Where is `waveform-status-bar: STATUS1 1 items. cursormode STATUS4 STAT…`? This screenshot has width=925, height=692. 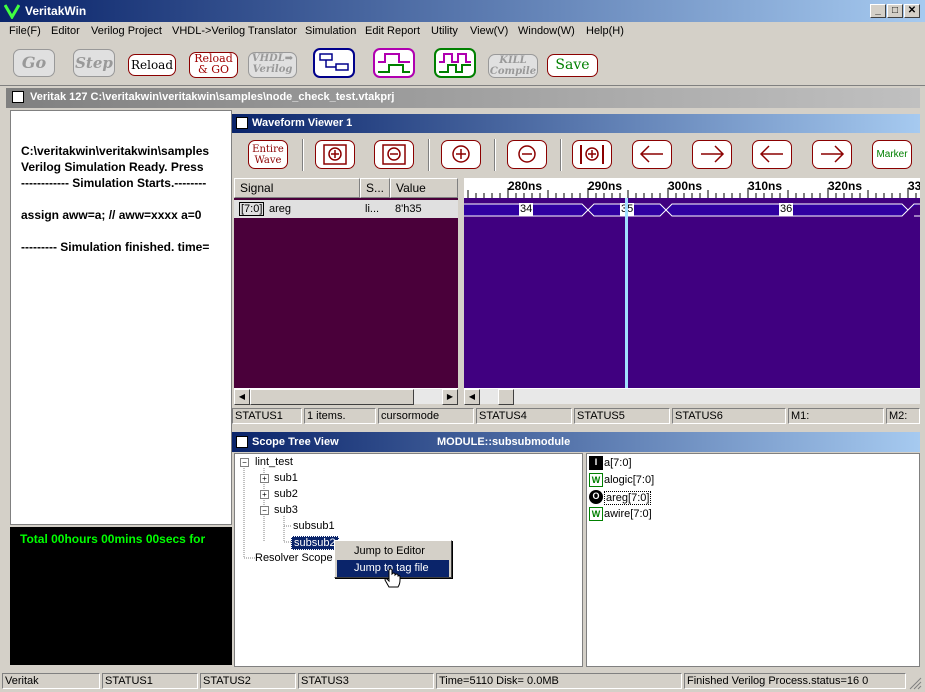 waveform-status-bar: STATUS1 1 items. cursormode STATUS4 STAT… is located at coordinates (576, 416).